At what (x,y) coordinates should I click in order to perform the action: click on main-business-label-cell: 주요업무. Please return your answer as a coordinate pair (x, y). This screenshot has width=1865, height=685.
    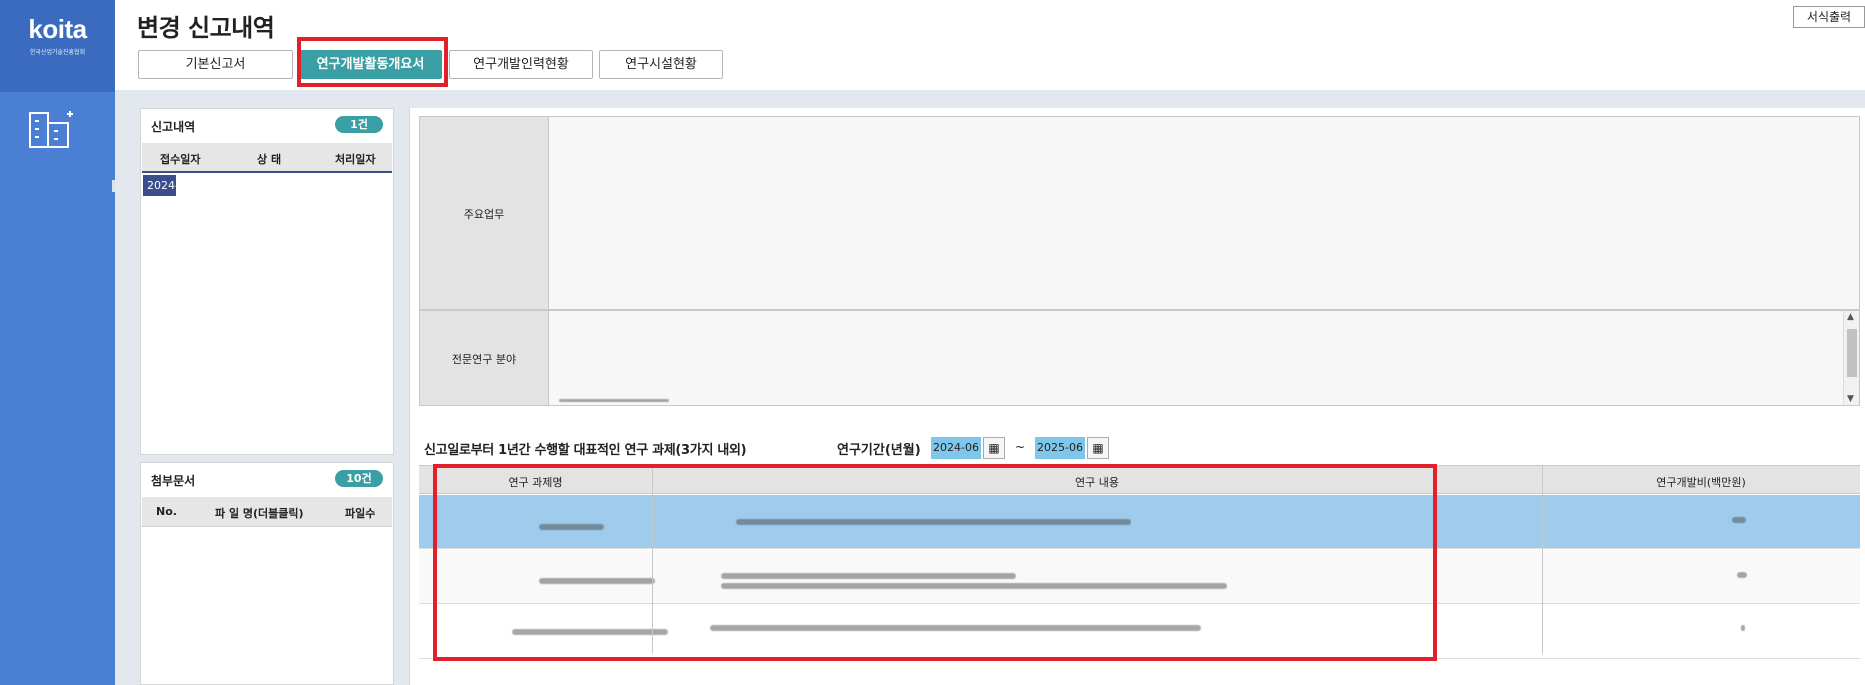
    Looking at the image, I should click on (484, 213).